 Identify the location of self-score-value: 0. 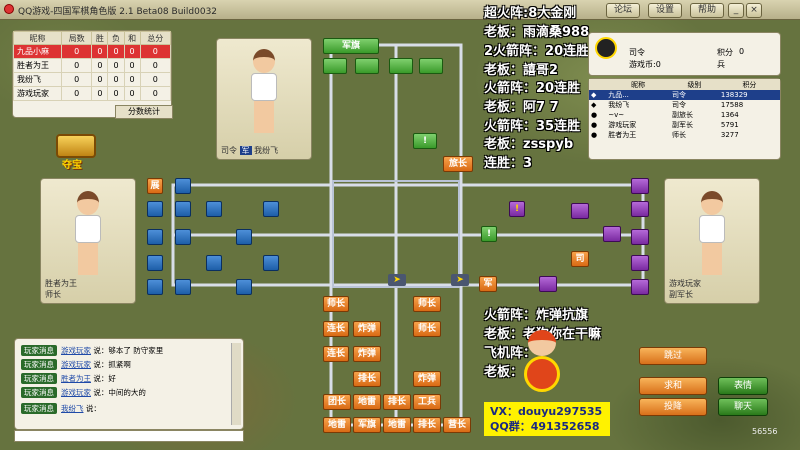
(742, 51).